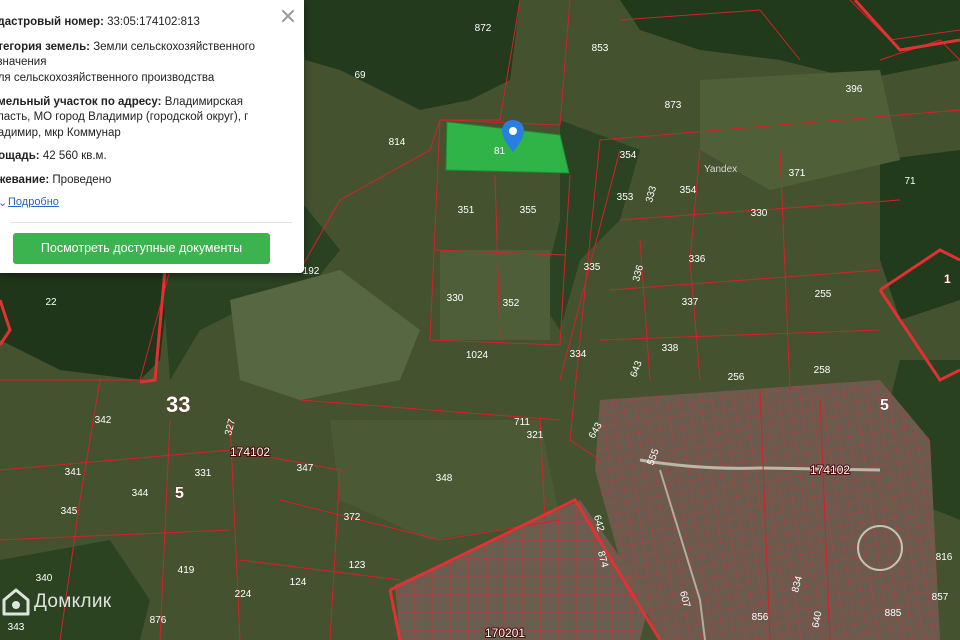 This screenshot has height=640, width=960. I want to click on plot-number-label: 372, so click(352, 517).